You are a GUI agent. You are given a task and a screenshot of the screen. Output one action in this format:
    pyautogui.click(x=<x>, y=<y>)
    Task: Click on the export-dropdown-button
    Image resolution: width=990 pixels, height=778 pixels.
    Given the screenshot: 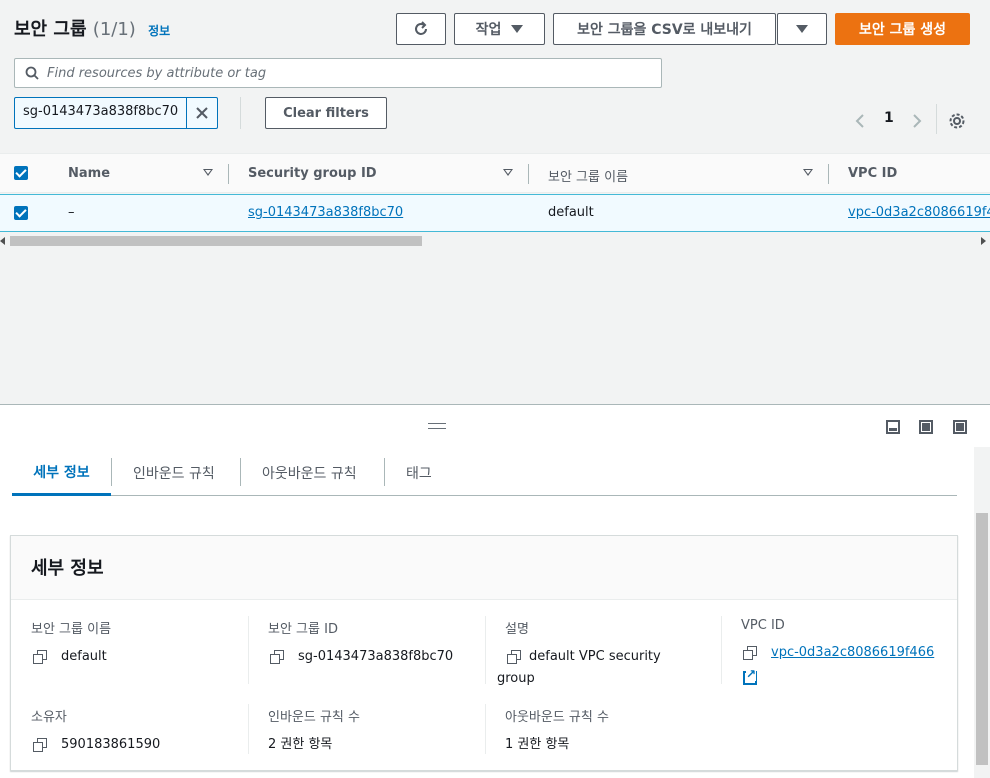 What is the action you would take?
    pyautogui.click(x=802, y=29)
    